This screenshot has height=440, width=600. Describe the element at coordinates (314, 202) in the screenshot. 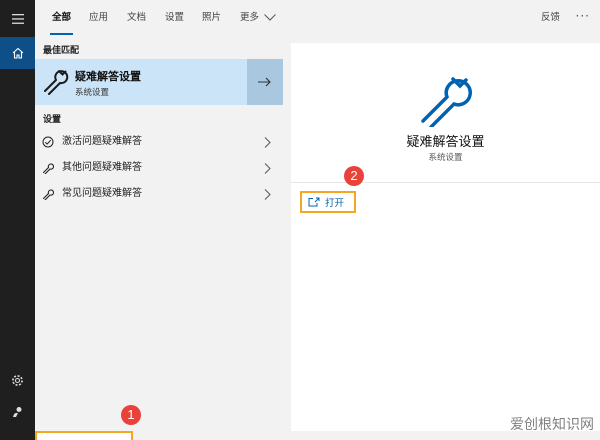

I see `open-external-icon` at that location.